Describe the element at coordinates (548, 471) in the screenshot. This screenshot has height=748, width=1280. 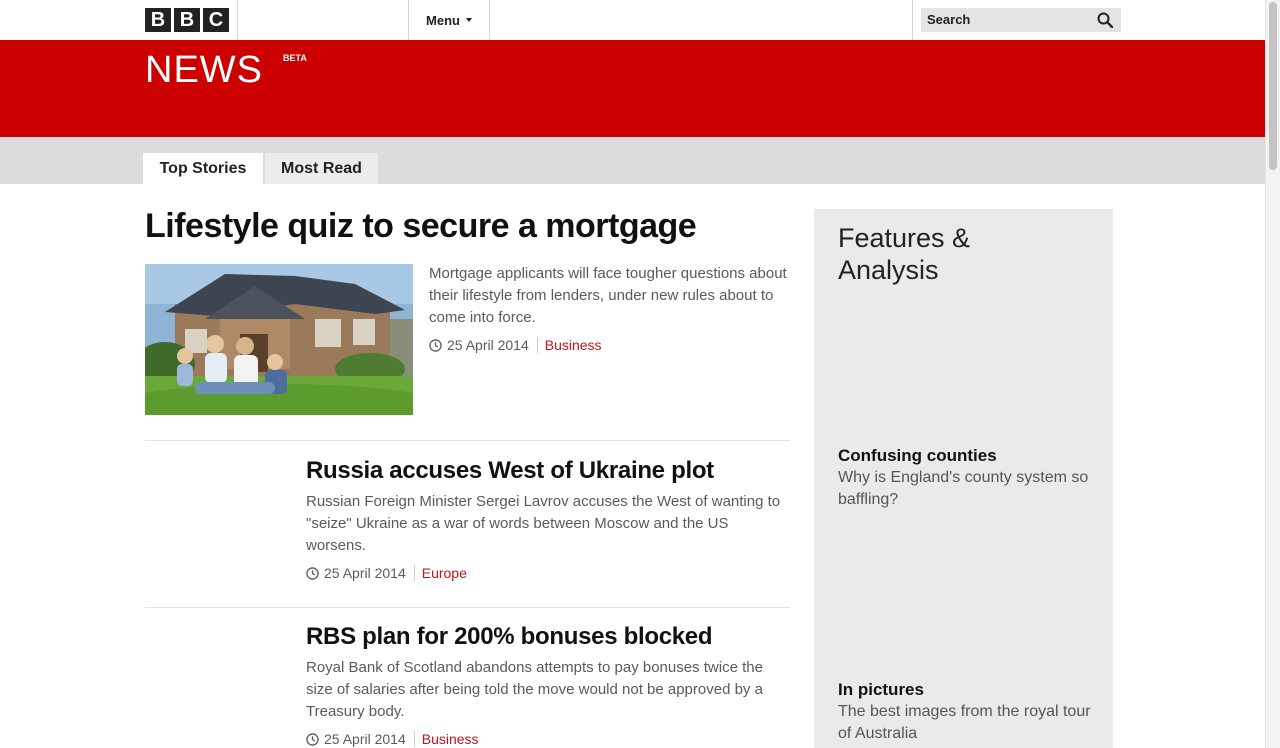
I see `story-title: Russia accuses West of Ukraine plot` at that location.